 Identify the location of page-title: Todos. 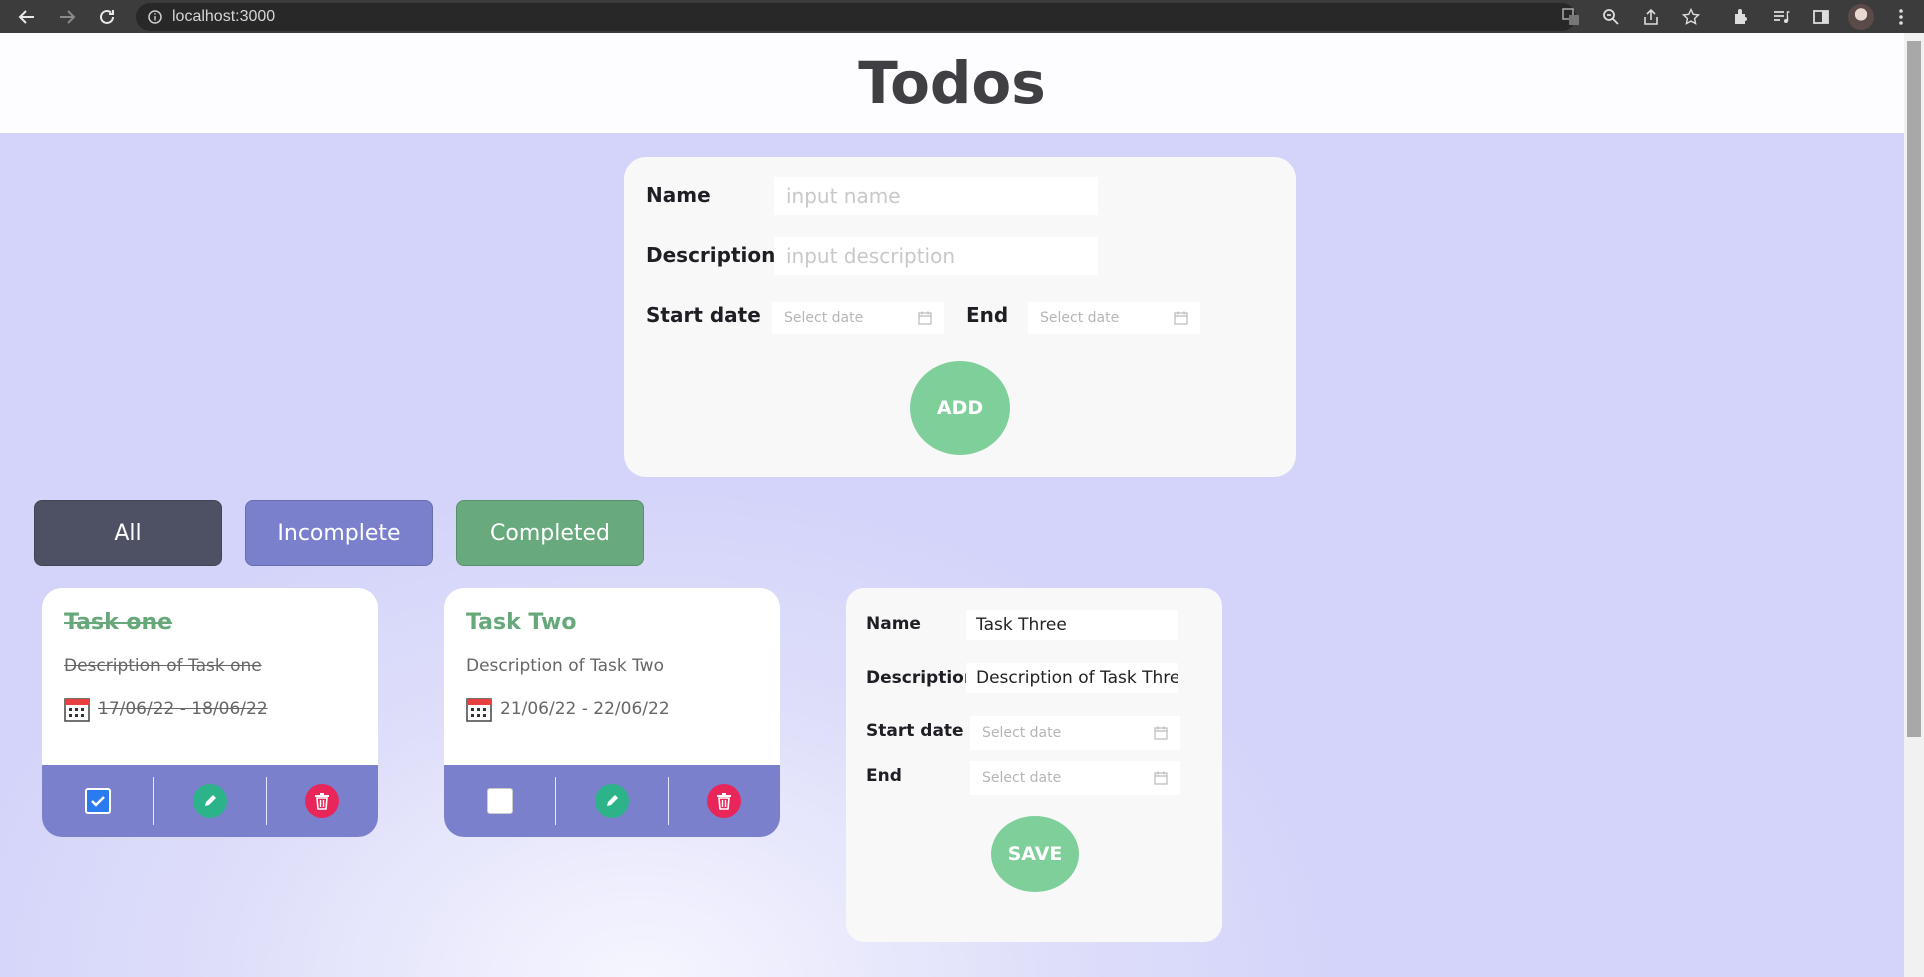
(952, 83).